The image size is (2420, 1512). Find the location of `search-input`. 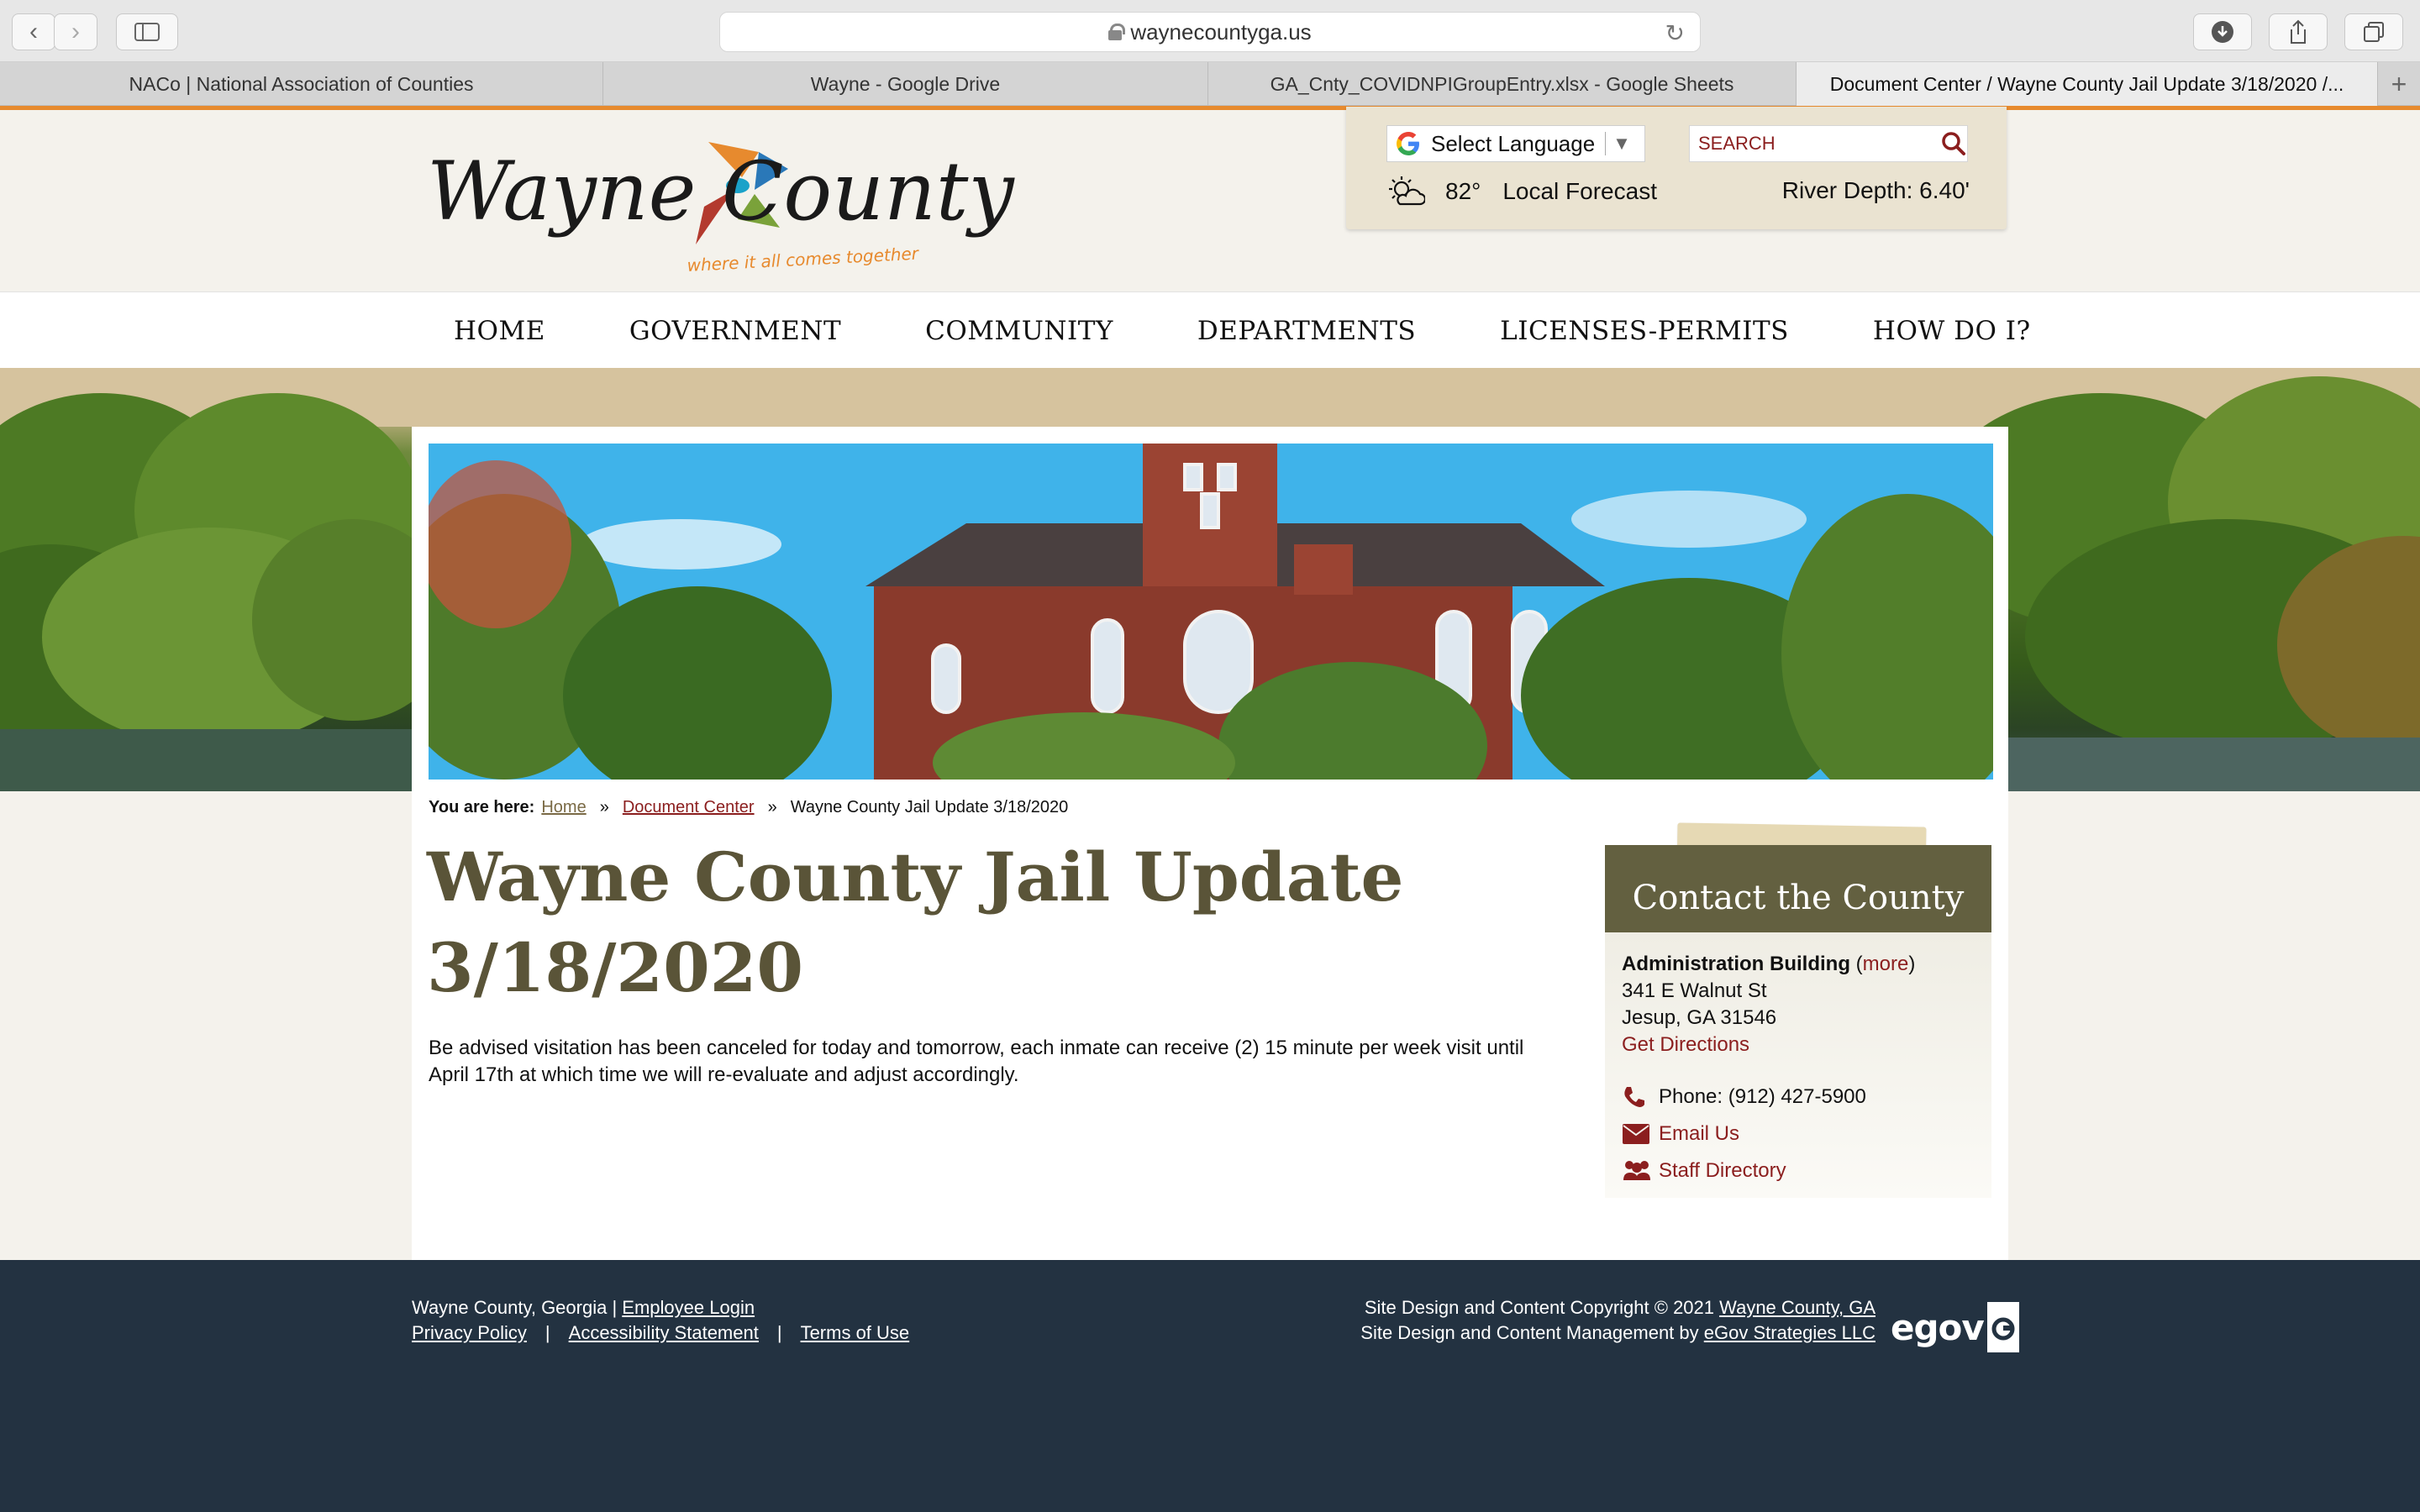

search-input is located at coordinates (1815, 143).